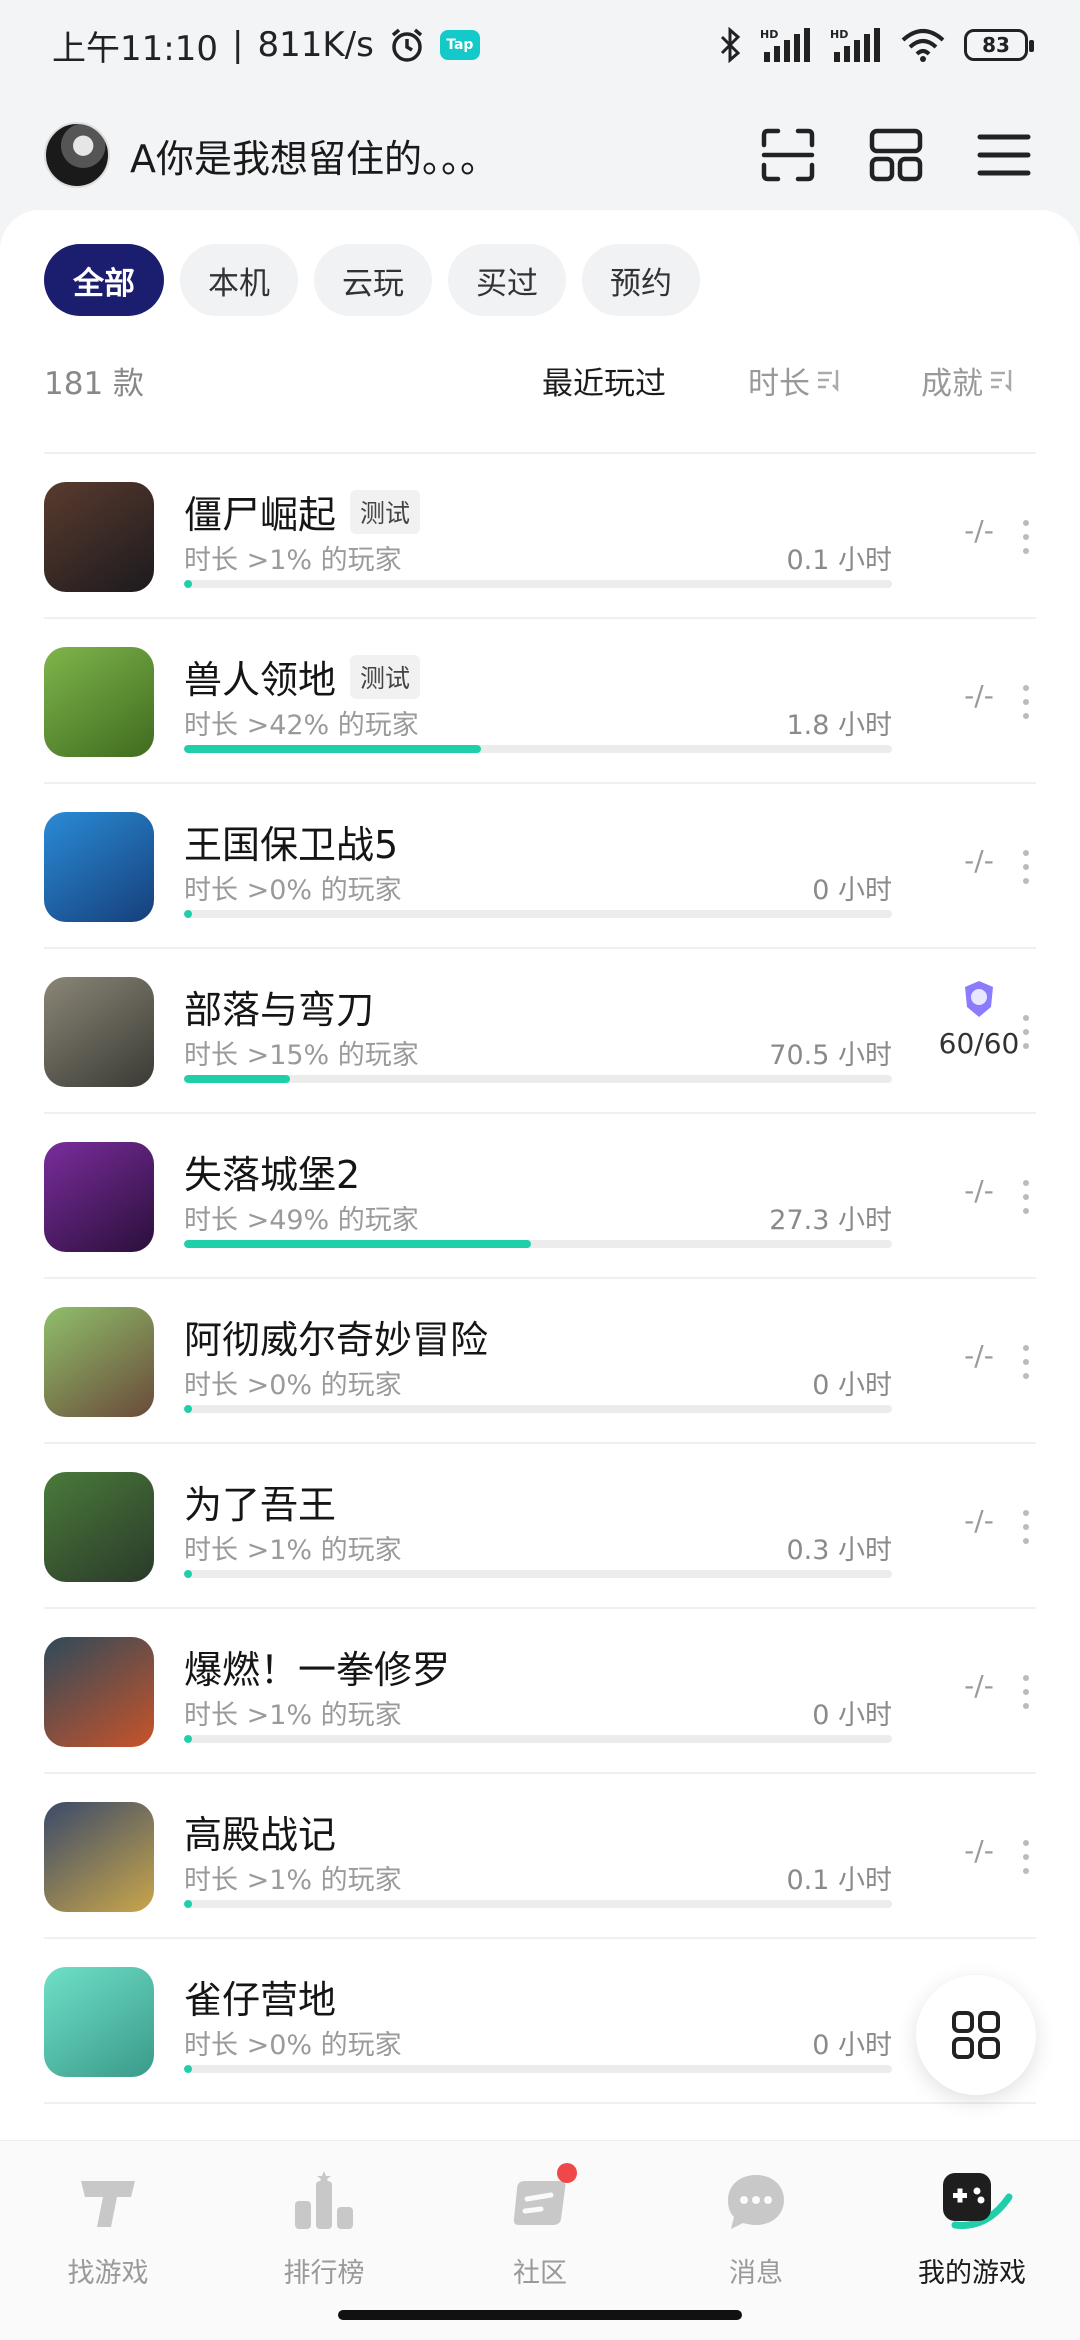  Describe the element at coordinates (852, 2045) in the screenshot. I see `playtime-hours: 0 小时` at that location.